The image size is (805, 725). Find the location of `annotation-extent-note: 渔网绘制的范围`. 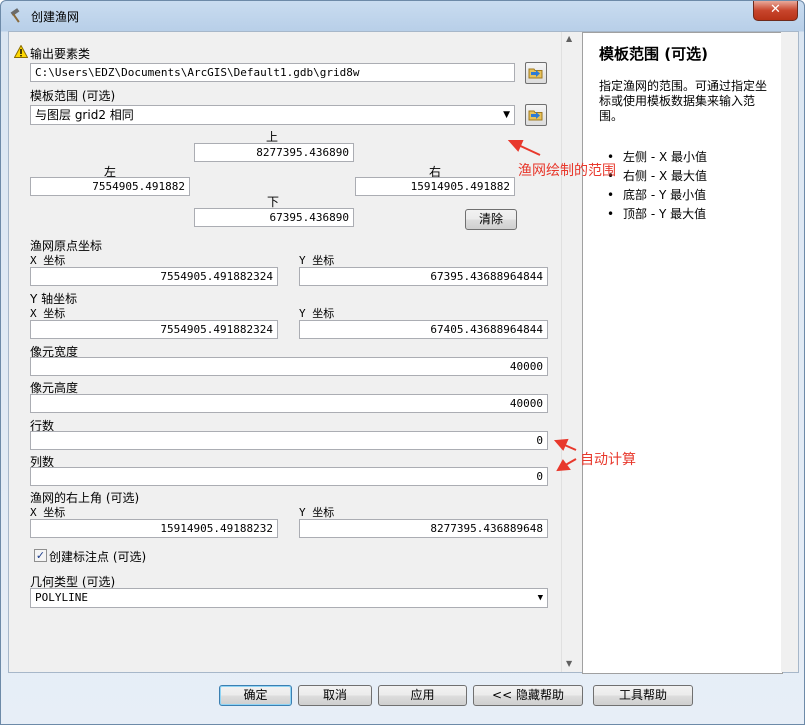

annotation-extent-note: 渔网绘制的范围 is located at coordinates (567, 171).